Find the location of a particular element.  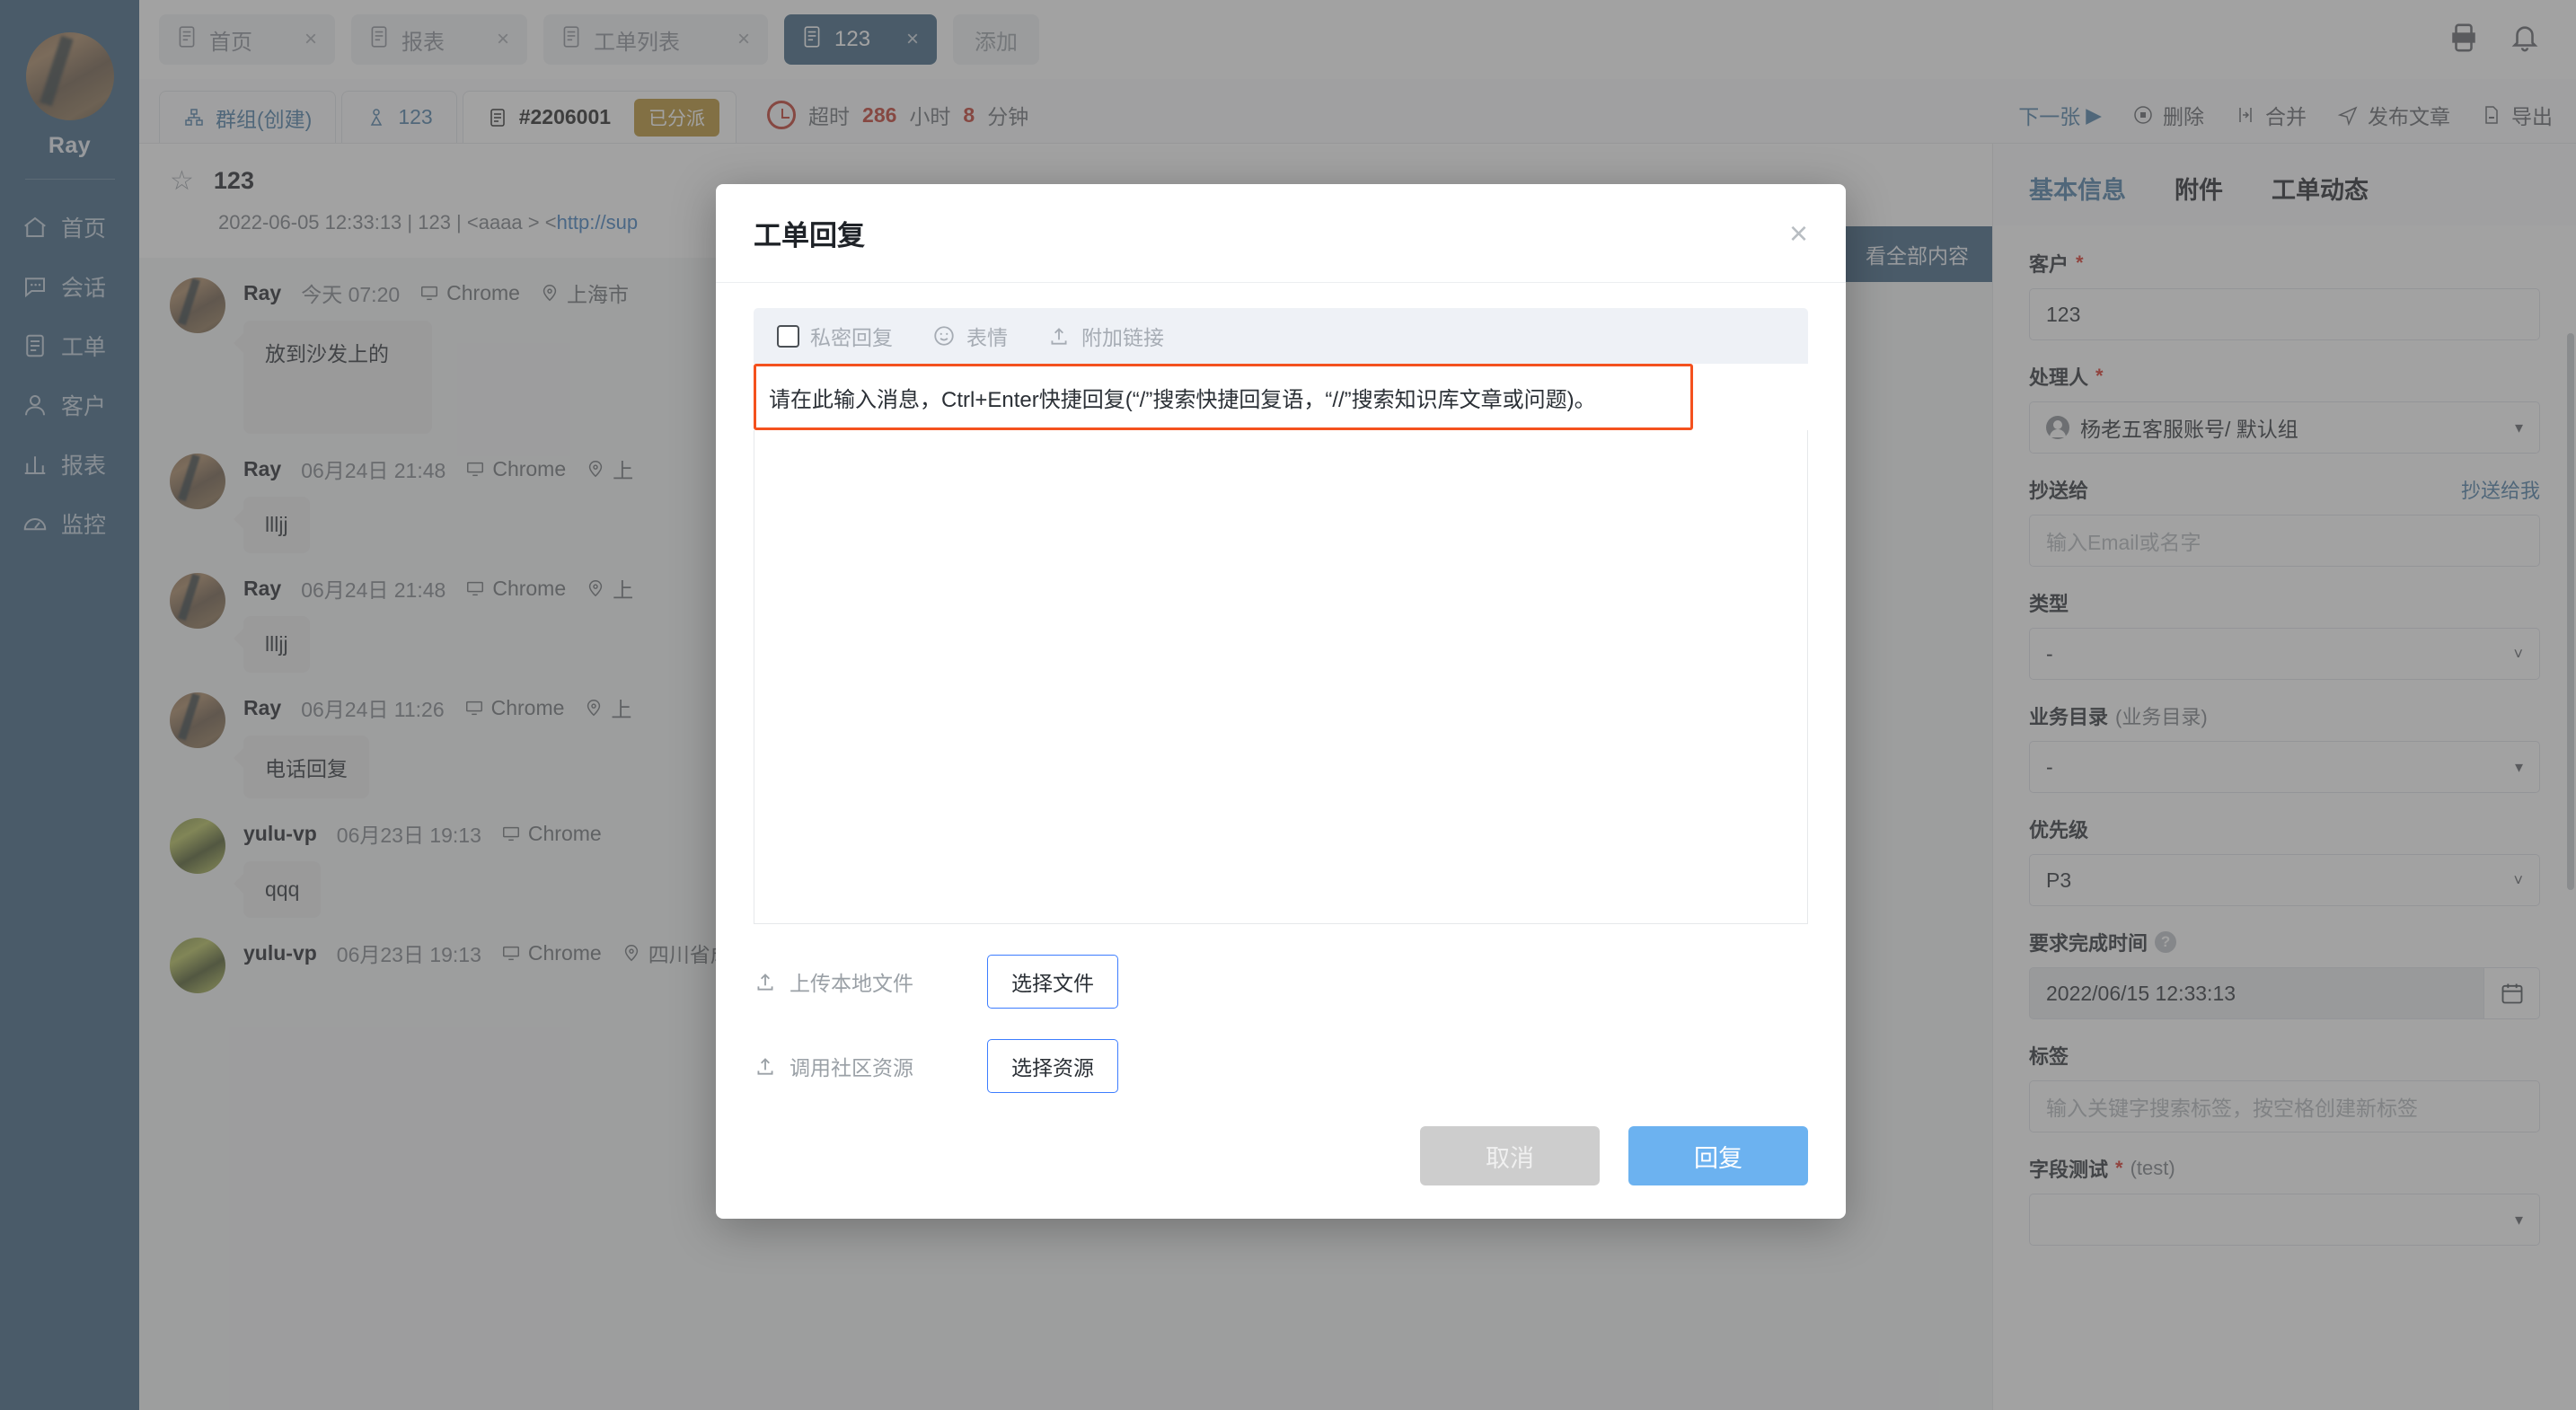

reply-editor-body is located at coordinates (1281, 677).